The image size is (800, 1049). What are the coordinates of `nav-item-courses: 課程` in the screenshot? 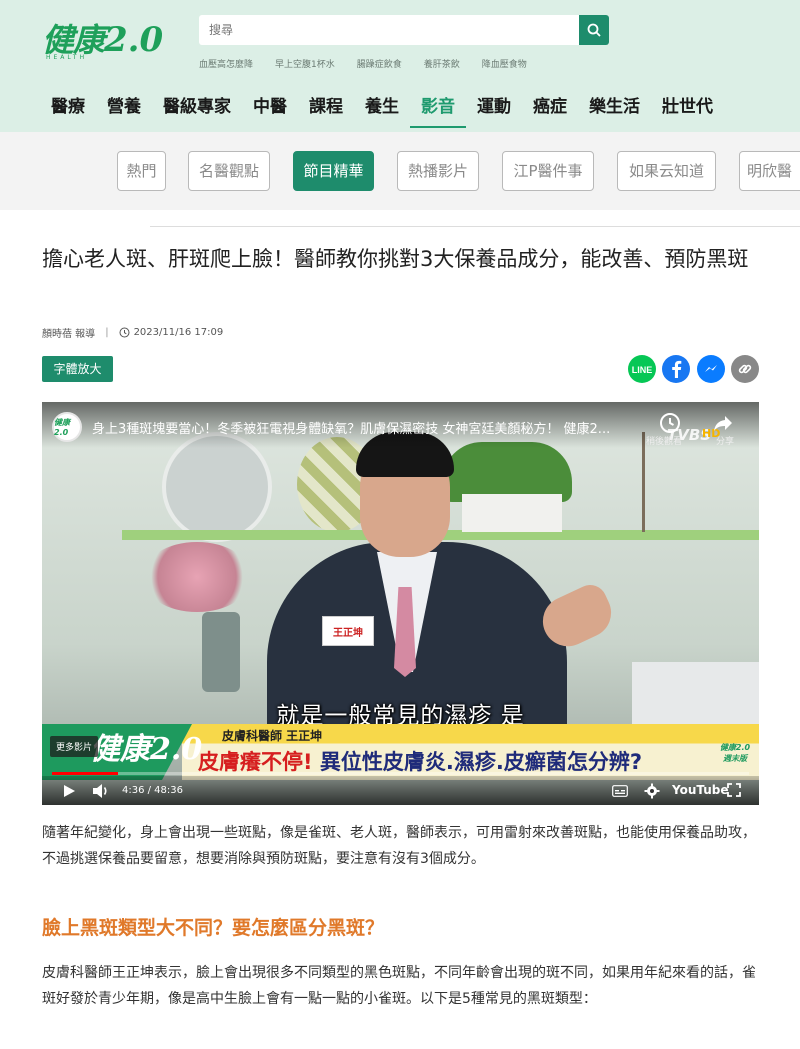 It's located at (326, 110).